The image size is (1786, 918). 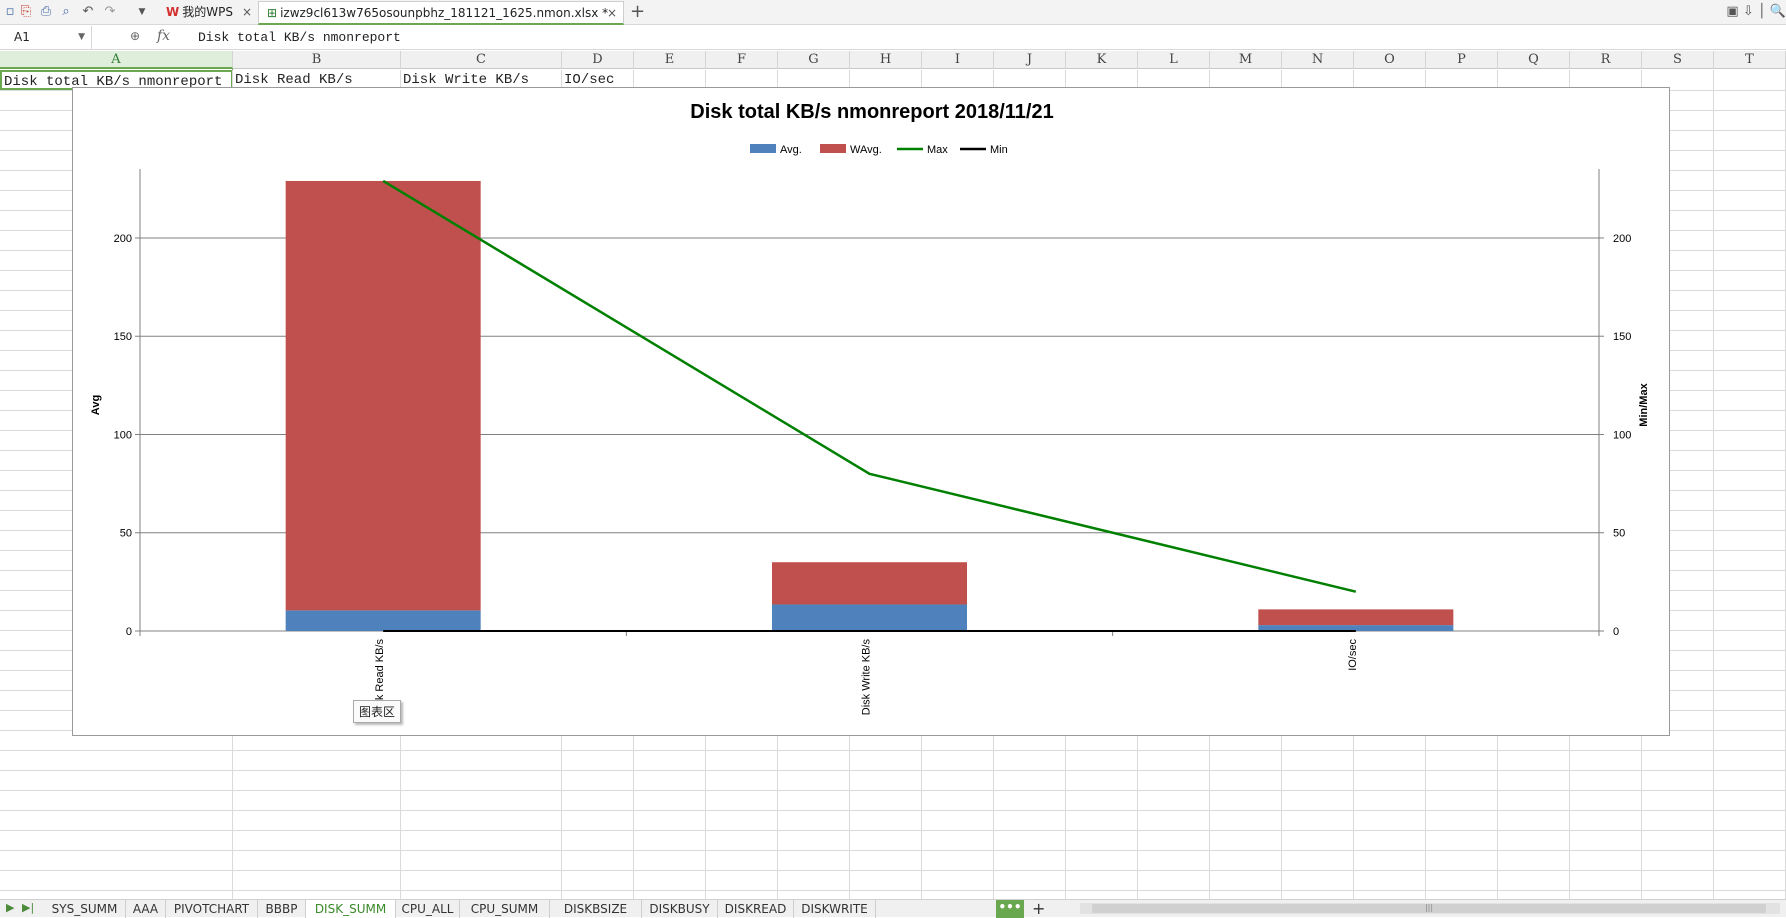 I want to click on formula-bar: A1 ▼ ⊕ fx Disk total KB/s nmonreport, so click(x=893, y=38).